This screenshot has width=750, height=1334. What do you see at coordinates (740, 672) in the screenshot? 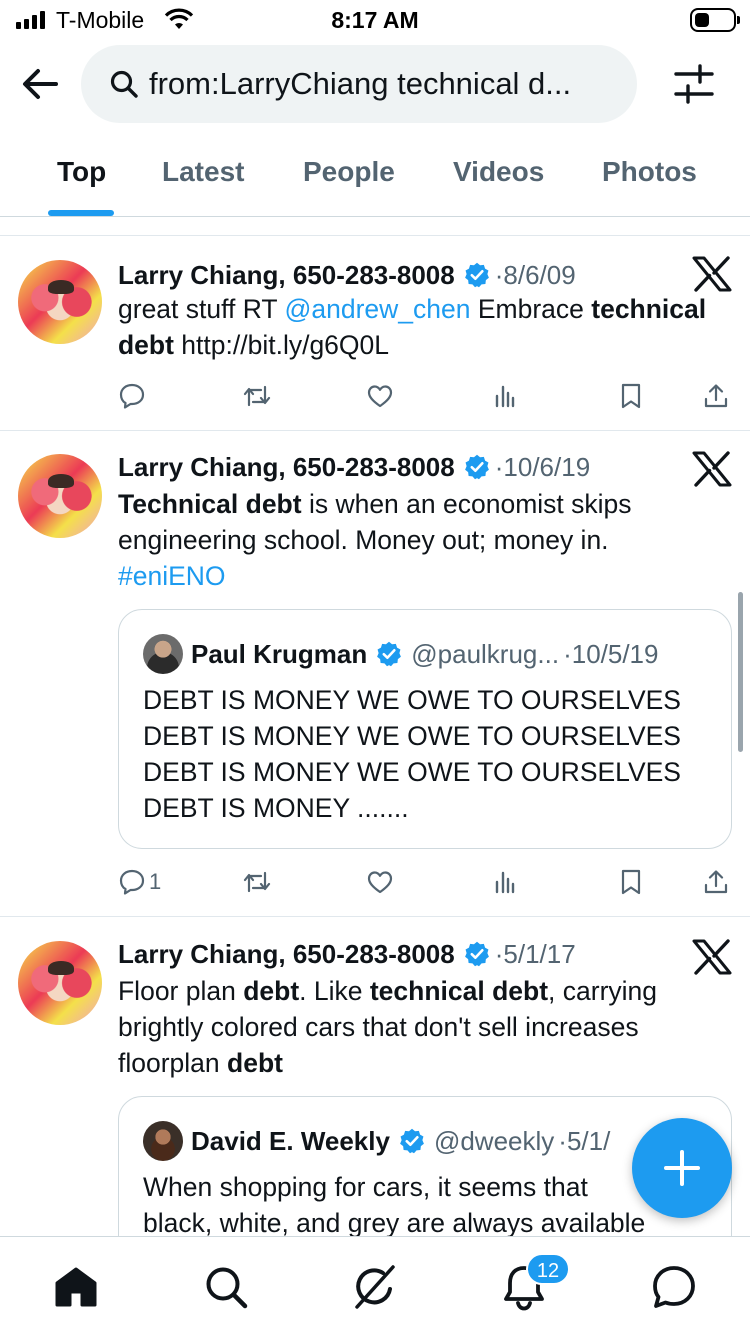
I see `scrollbar` at bounding box center [740, 672].